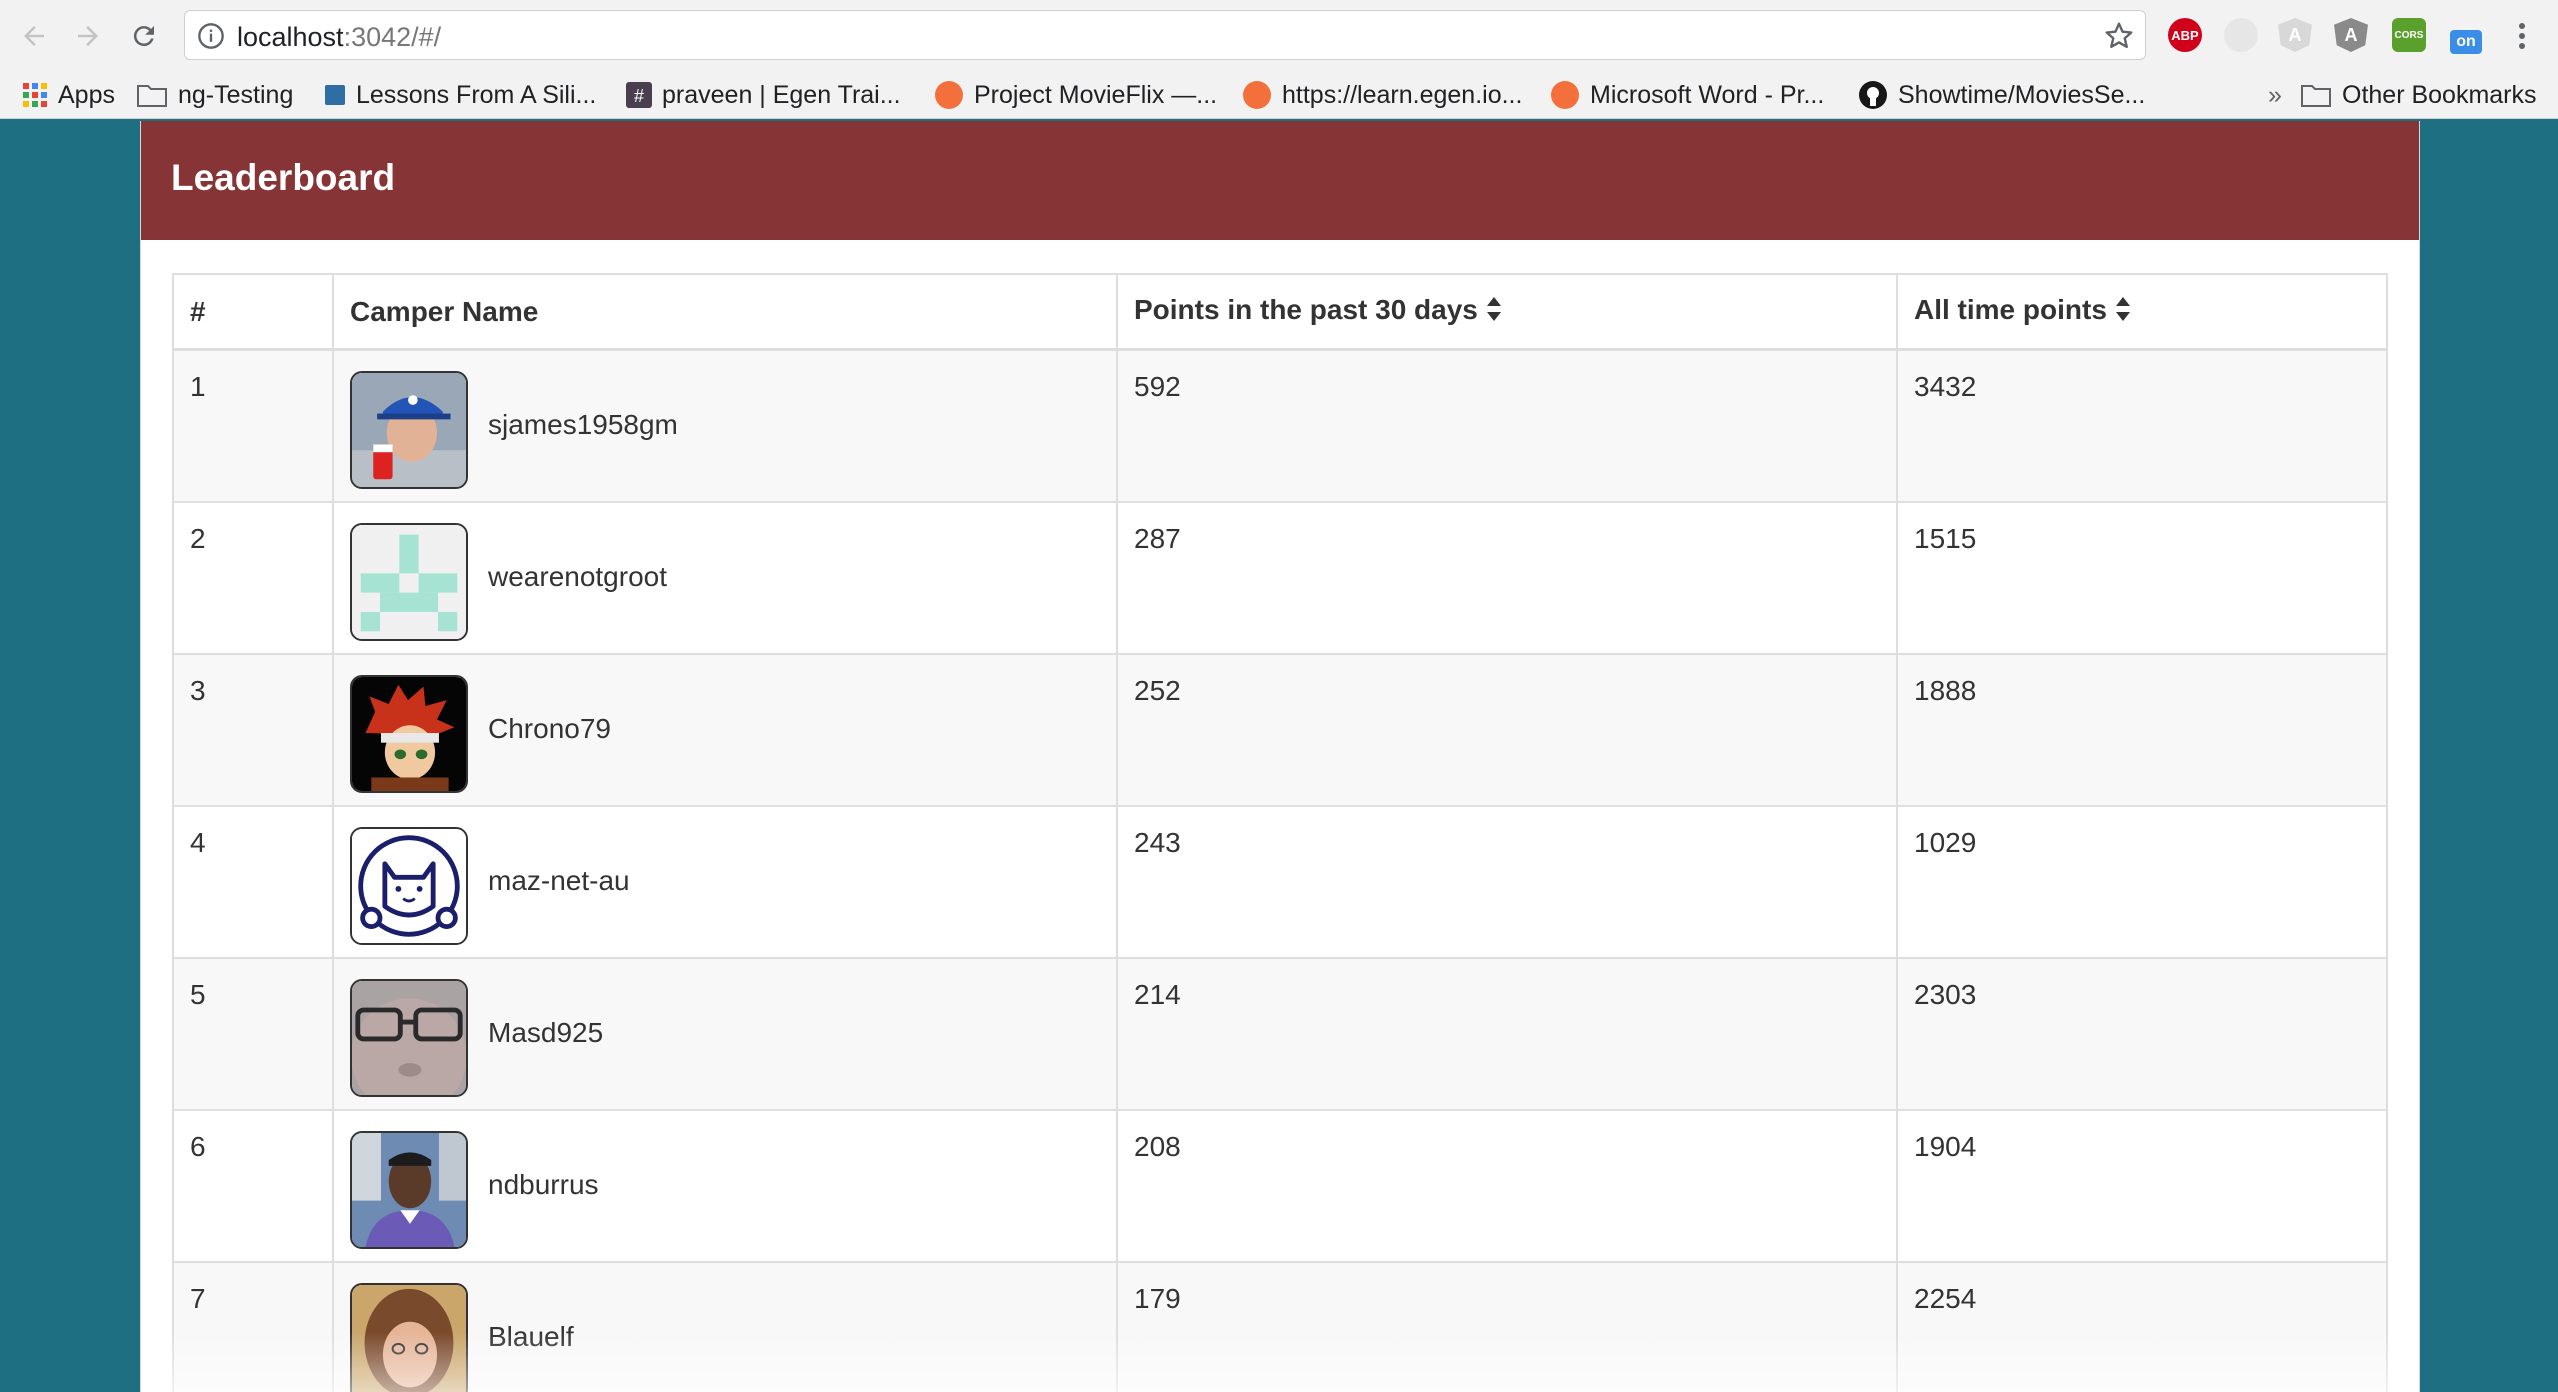  I want to click on rank-cell: 5, so click(253, 1033).